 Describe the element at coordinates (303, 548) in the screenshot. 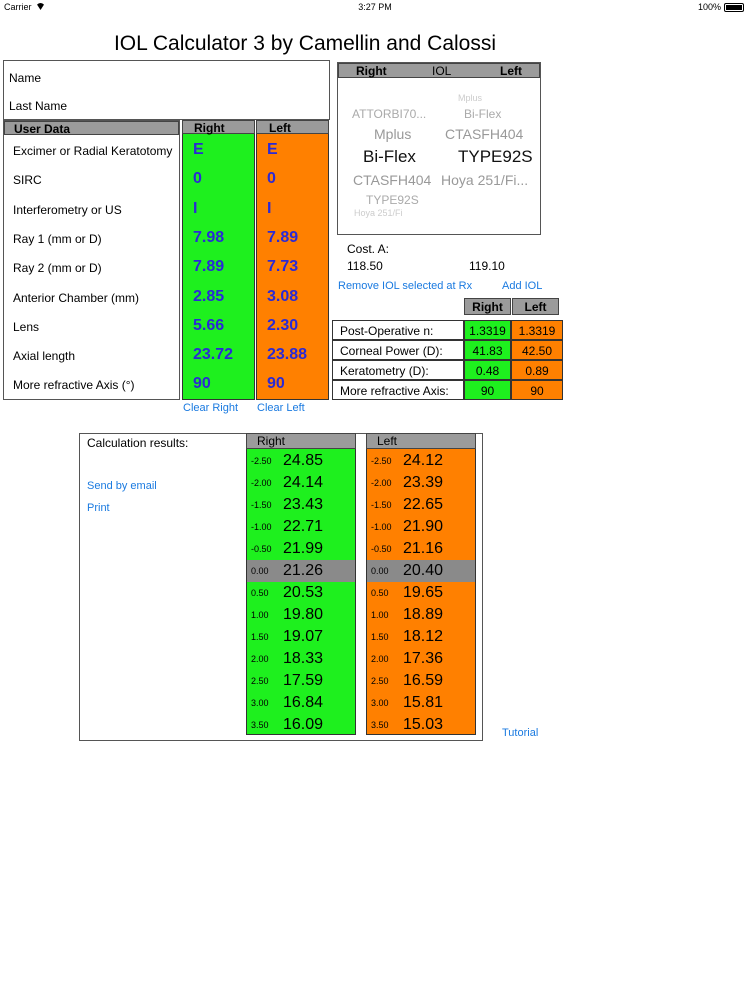

I see `iol-power-value: 21.99` at that location.